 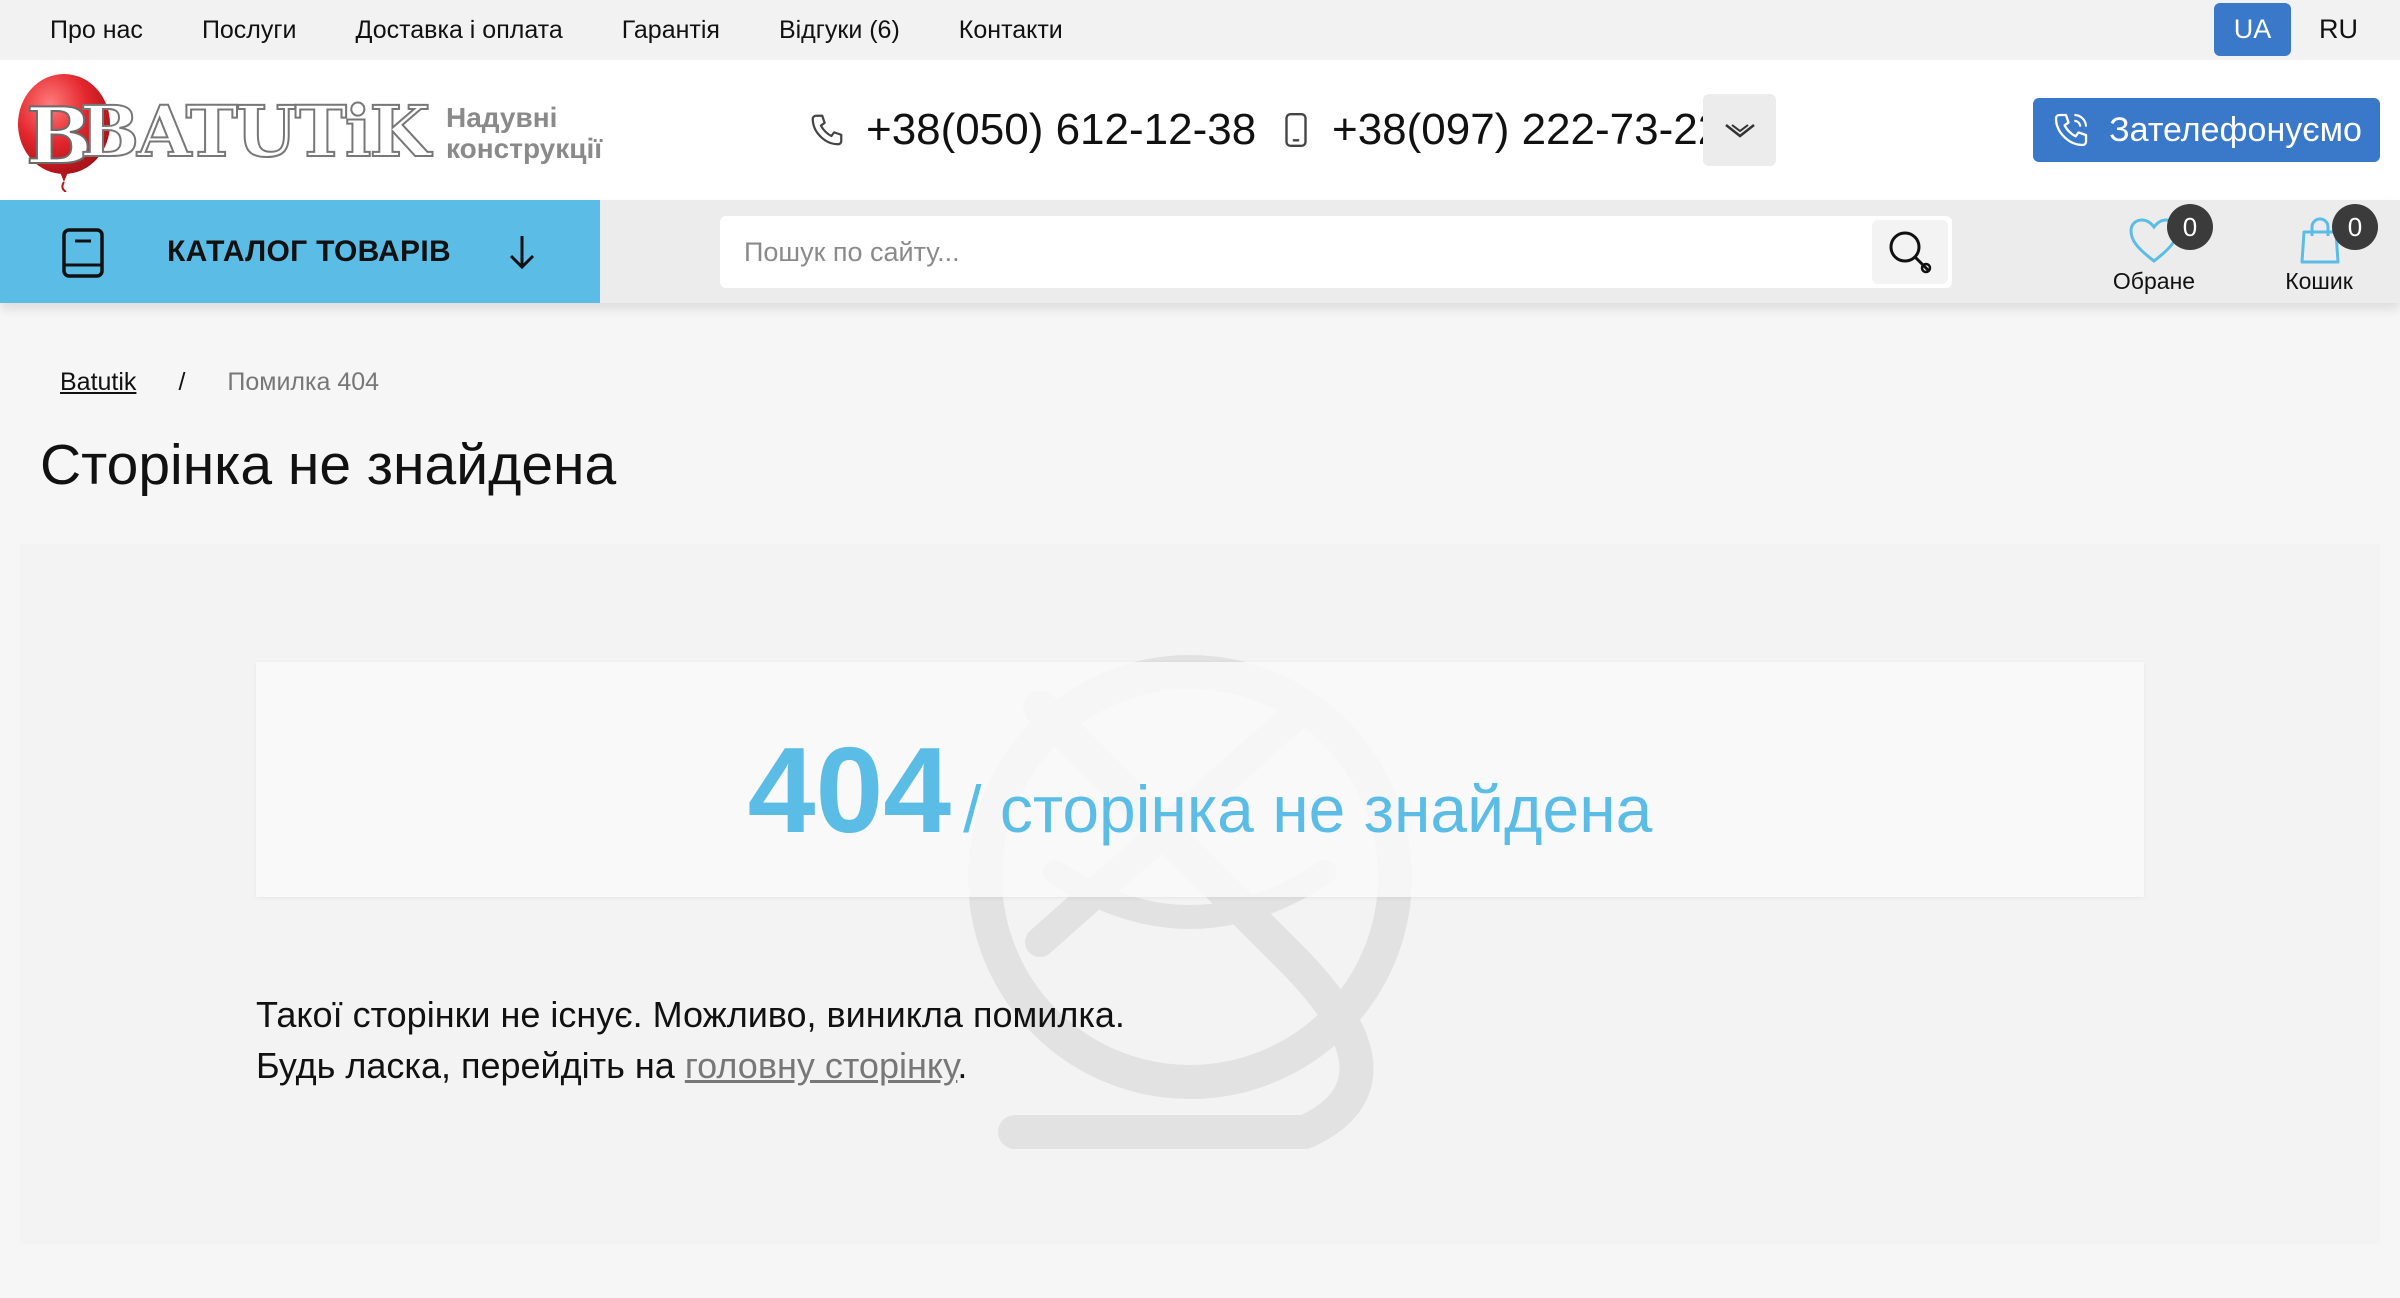 What do you see at coordinates (2190, 227) in the screenshot?
I see `favorites-count-badge: 0` at bounding box center [2190, 227].